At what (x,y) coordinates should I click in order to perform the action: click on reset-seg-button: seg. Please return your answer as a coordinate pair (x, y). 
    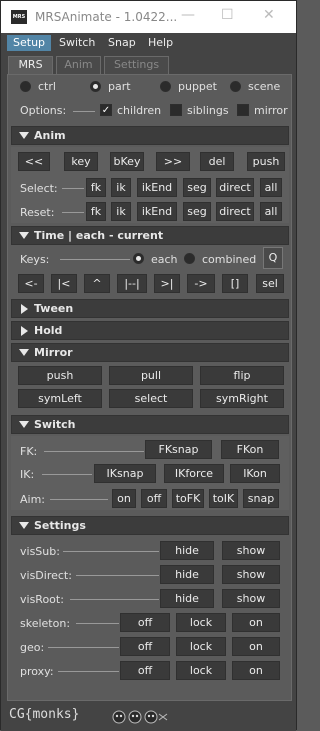
    Looking at the image, I should click on (197, 211).